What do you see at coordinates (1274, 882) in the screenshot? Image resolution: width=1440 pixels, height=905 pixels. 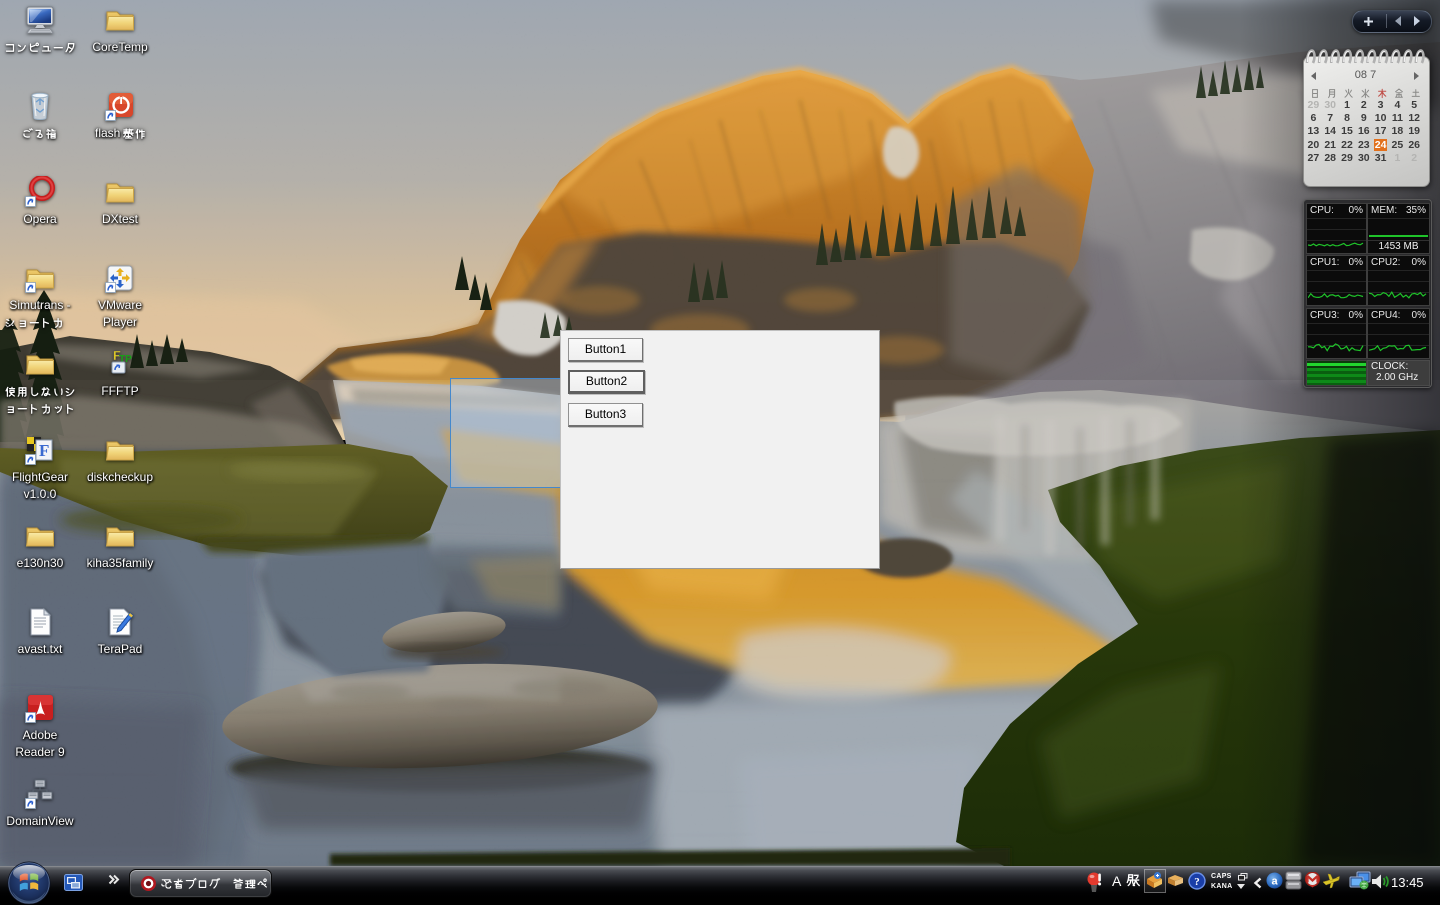 I see `svg-text: a` at bounding box center [1274, 882].